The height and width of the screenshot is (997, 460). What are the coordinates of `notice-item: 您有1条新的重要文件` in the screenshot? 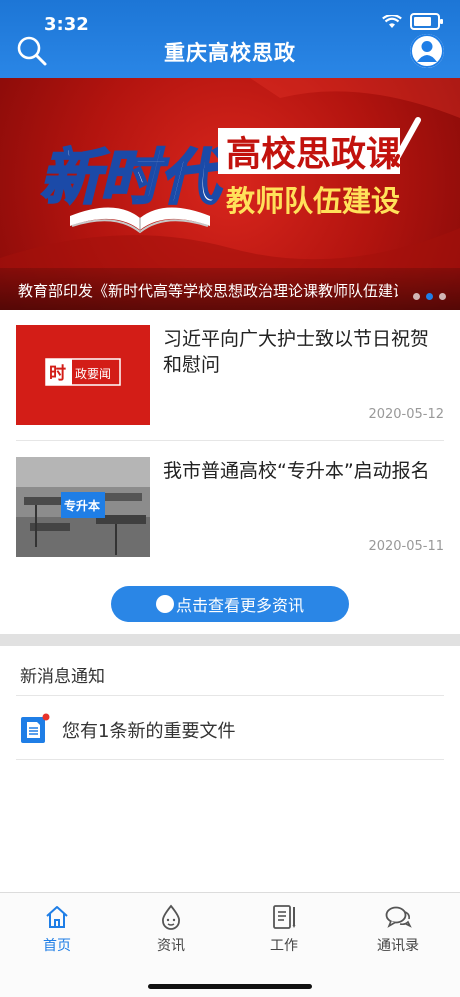 It's located at (228, 728).